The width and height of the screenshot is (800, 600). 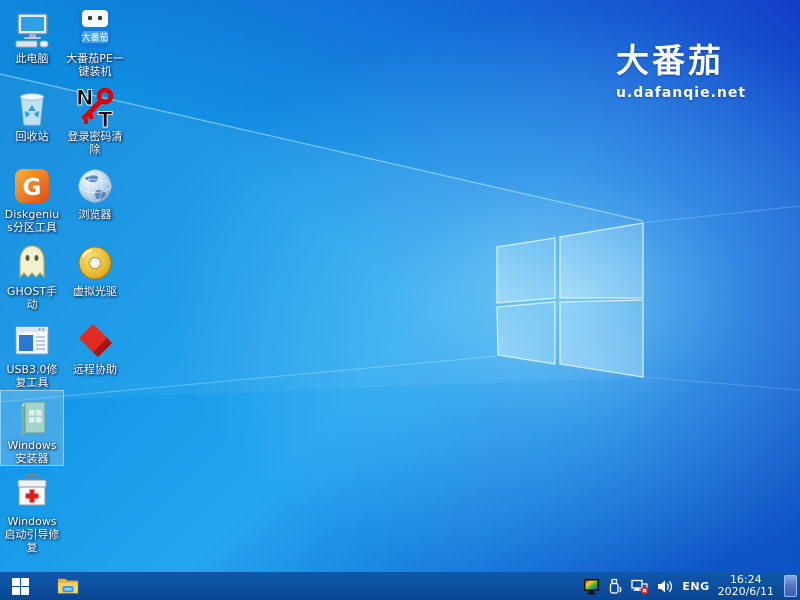 What do you see at coordinates (95, 184) in the screenshot?
I see `globe-icon` at bounding box center [95, 184].